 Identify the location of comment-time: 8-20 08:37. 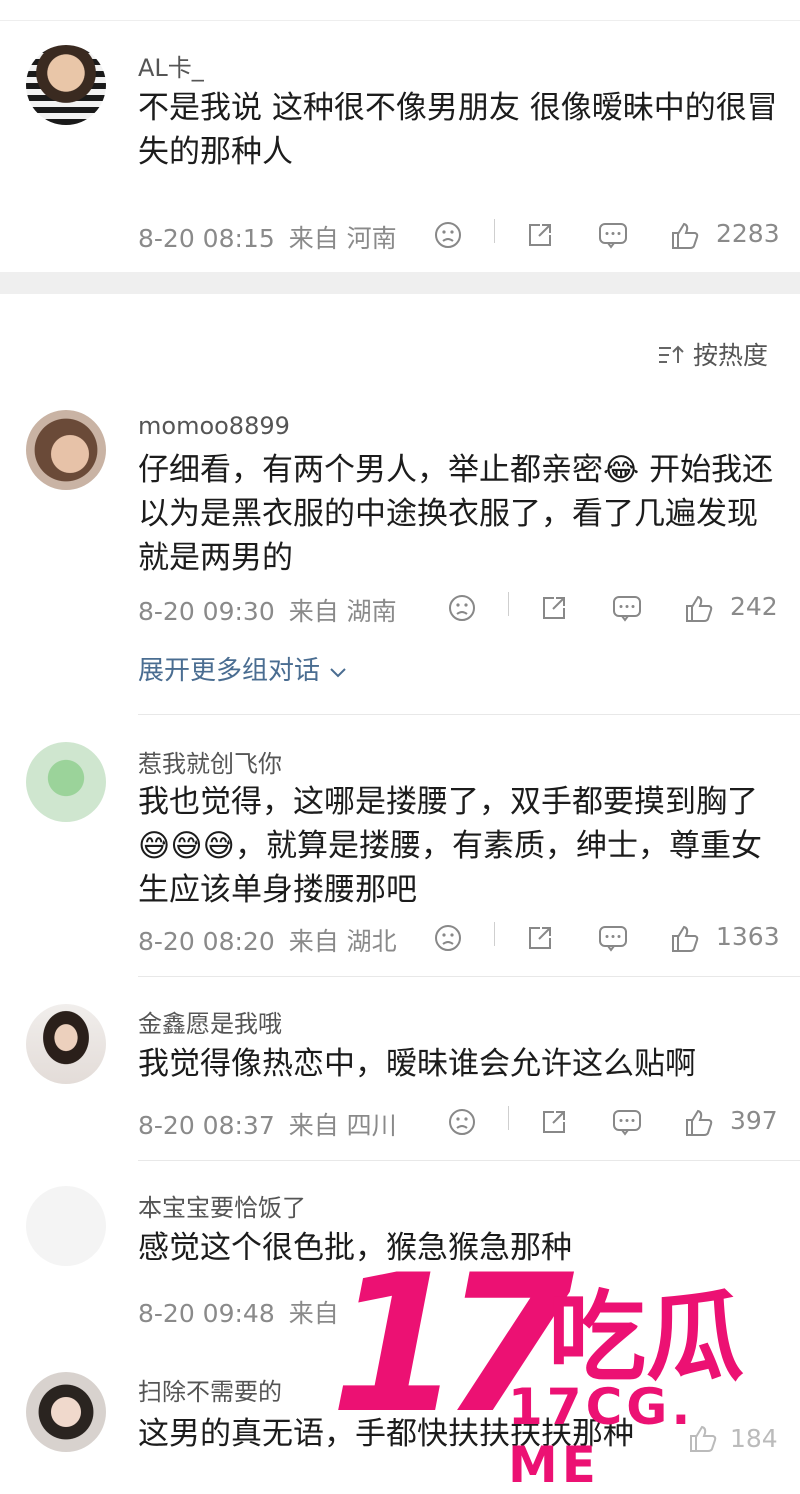
(206, 1125).